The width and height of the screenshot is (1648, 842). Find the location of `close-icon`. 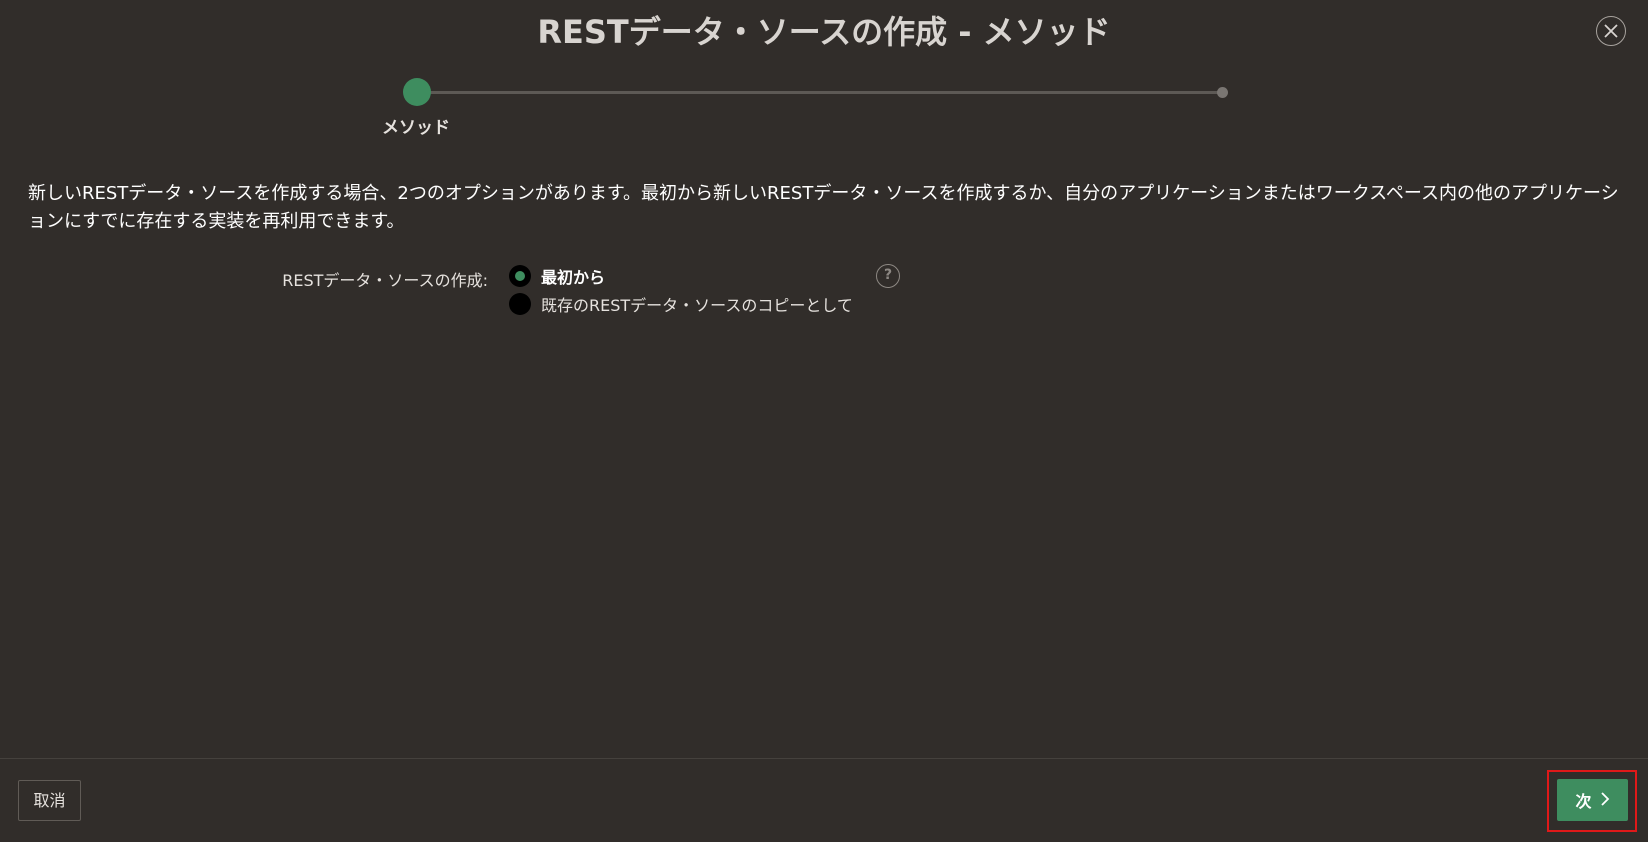

close-icon is located at coordinates (1611, 31).